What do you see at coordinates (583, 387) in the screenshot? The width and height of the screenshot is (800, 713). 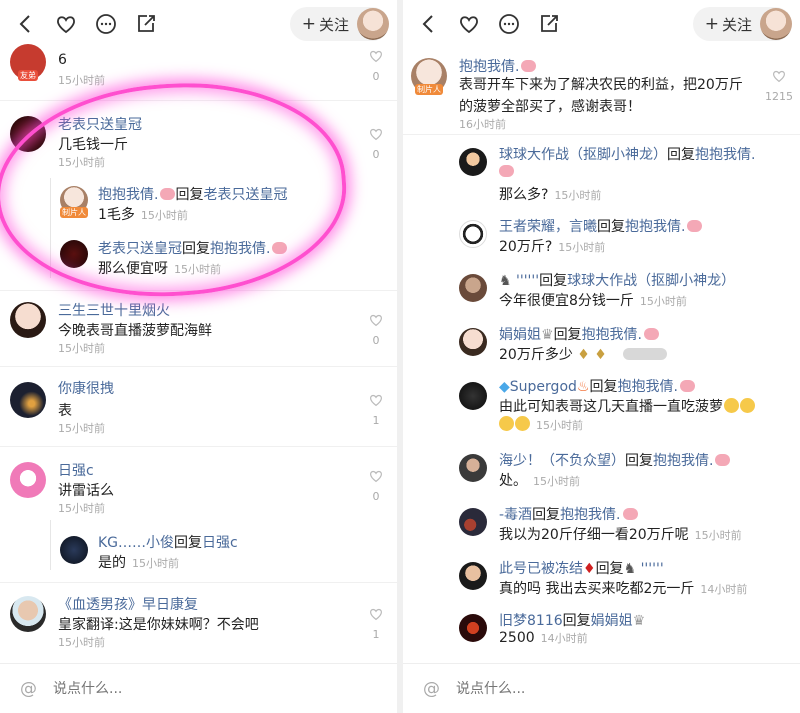 I see `fire-icon: ♨` at bounding box center [583, 387].